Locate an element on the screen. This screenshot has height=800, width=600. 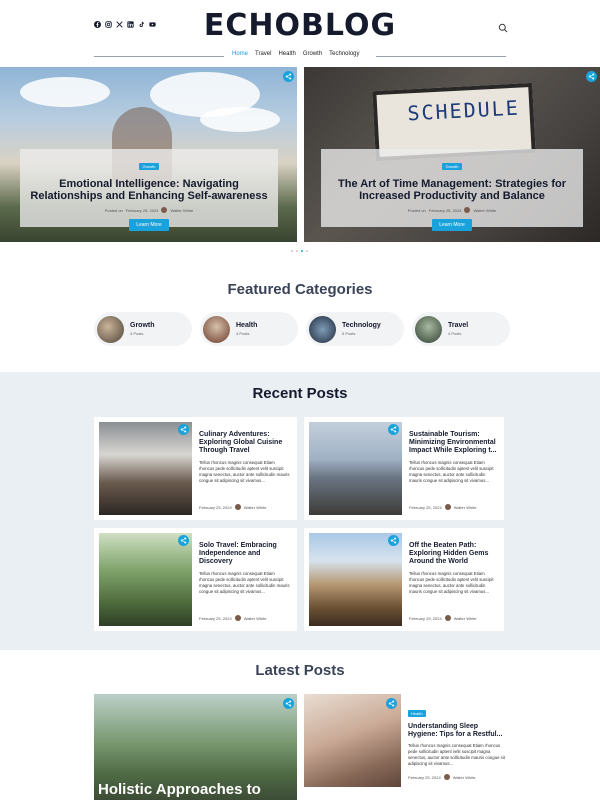
slider-dots is located at coordinates (299, 251).